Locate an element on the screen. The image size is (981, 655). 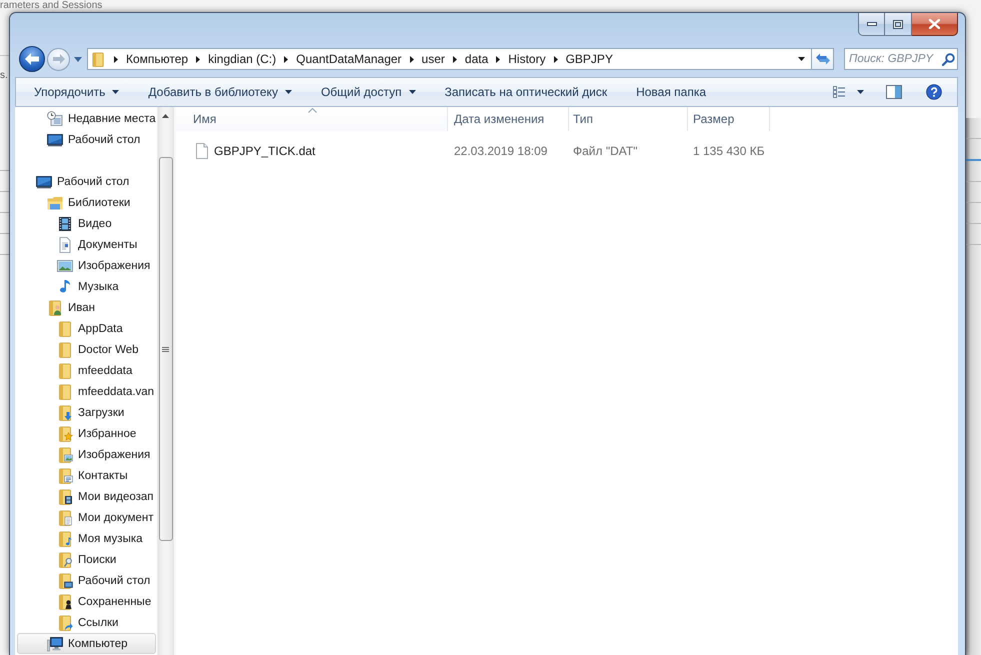
toolbar-button: Добавить в библиотеку is located at coordinates (220, 92).